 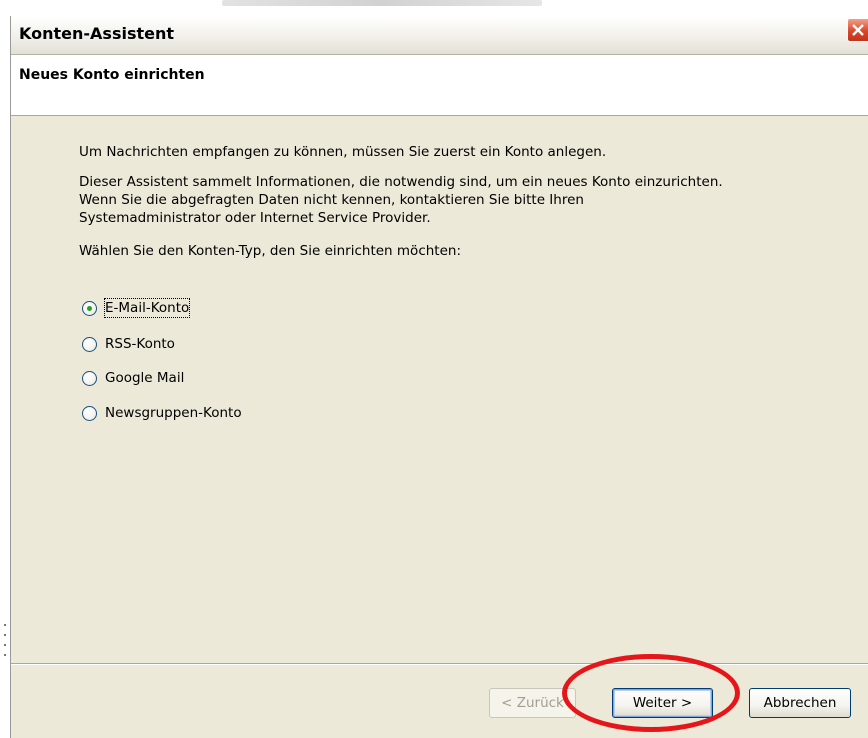 I want to click on window-title: Konten-Assistent, so click(x=97, y=33).